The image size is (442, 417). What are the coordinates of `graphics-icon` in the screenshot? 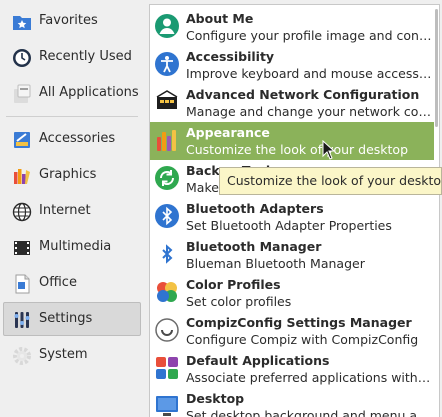 It's located at (22, 176).